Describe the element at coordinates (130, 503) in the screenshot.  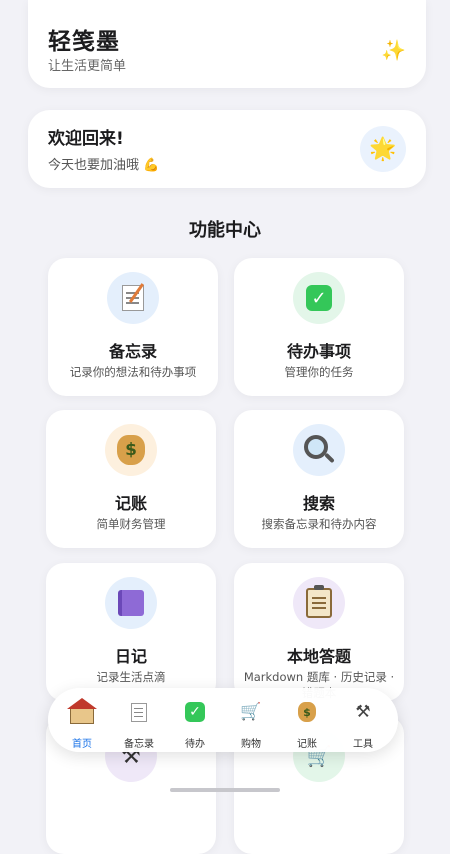
I see `card-title: 记账` at that location.